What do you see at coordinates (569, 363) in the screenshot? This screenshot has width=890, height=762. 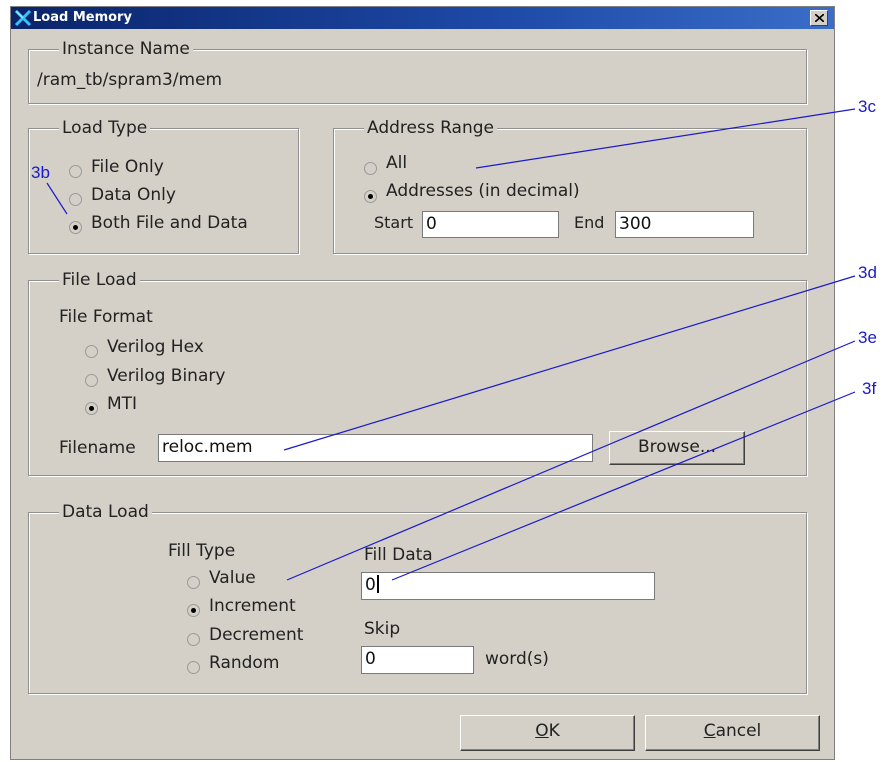 I see `leader-3d` at bounding box center [569, 363].